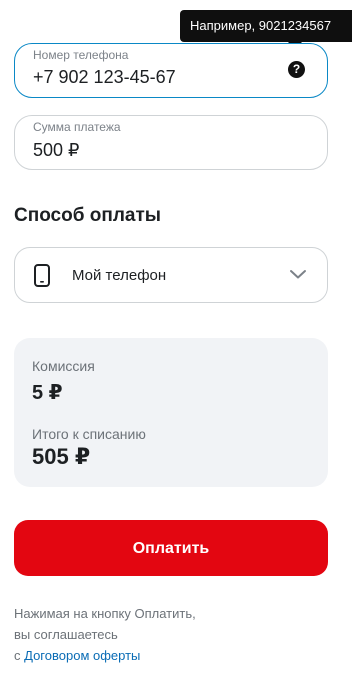  What do you see at coordinates (17, 655) in the screenshot?
I see `agreement-prefix: с` at bounding box center [17, 655].